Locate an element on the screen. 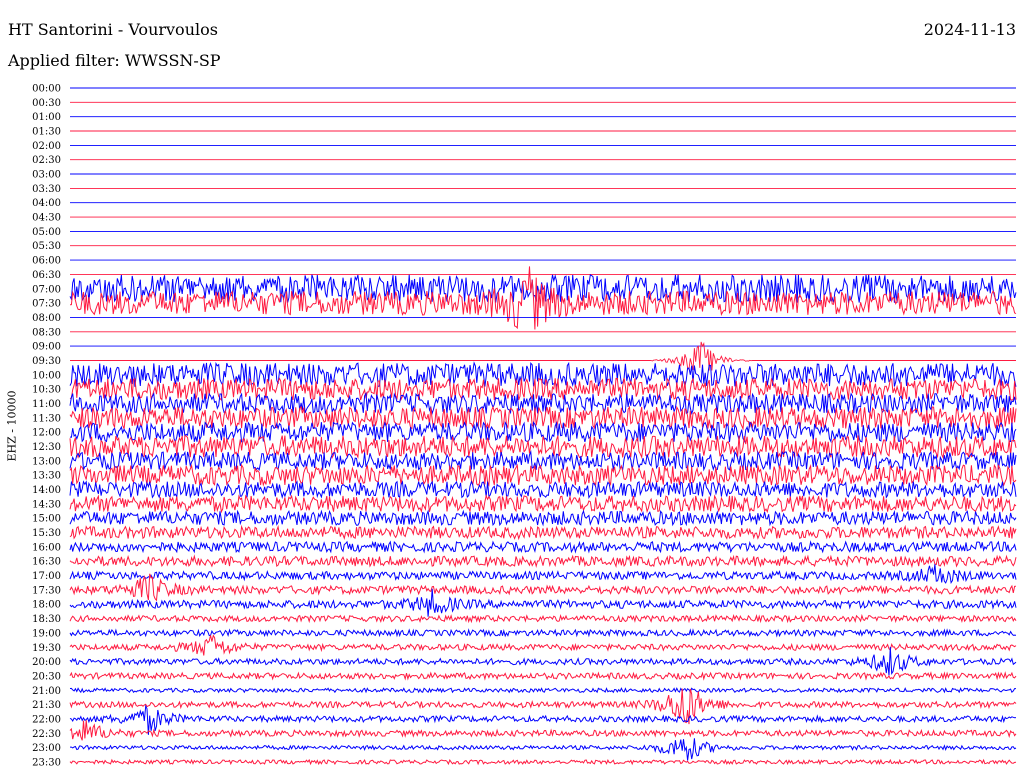  time-tick-0100: 01:00 is located at coordinates (46, 117).